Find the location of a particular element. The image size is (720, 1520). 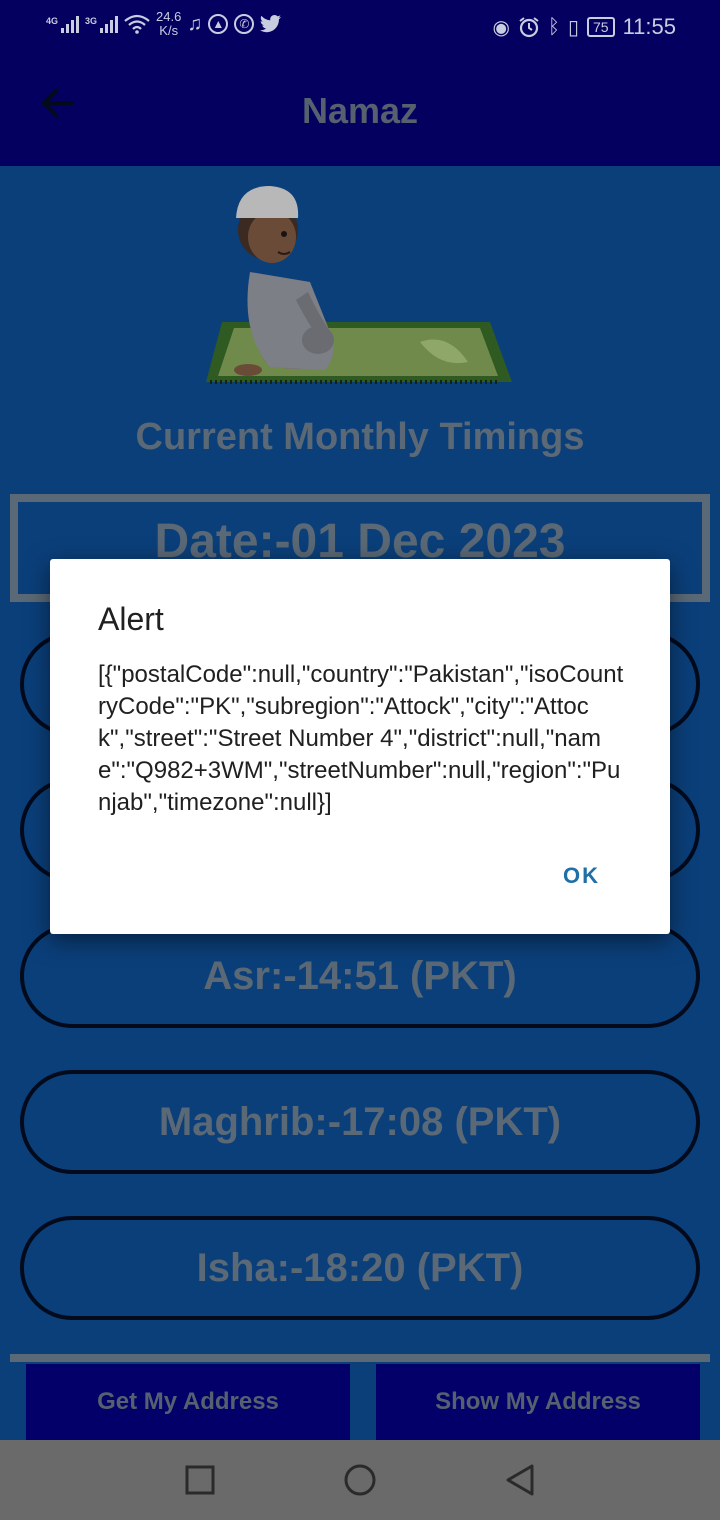

dialog-title: Alert is located at coordinates (131, 619).